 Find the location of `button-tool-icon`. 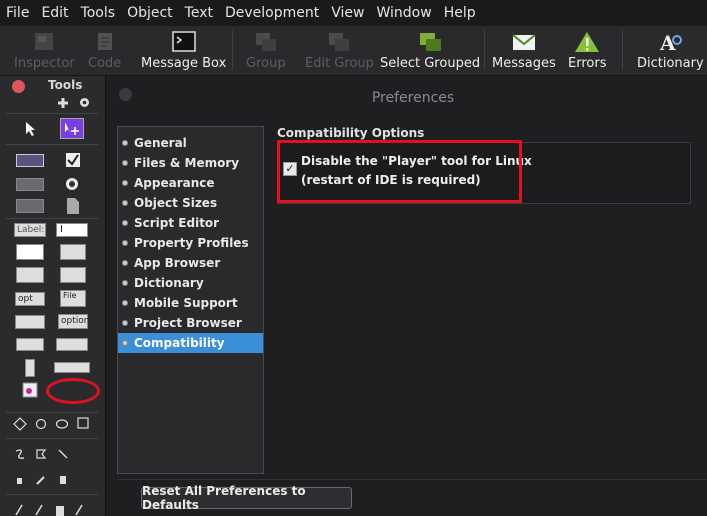

button-tool-icon is located at coordinates (30, 160).